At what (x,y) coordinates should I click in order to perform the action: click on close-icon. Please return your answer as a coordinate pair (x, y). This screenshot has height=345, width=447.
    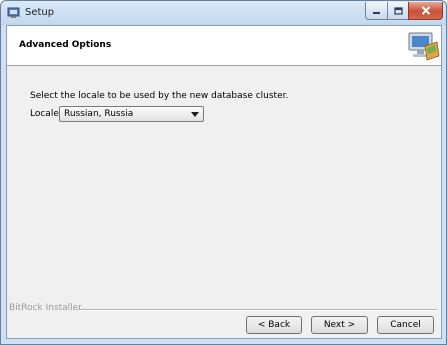
    Looking at the image, I should click on (425, 10).